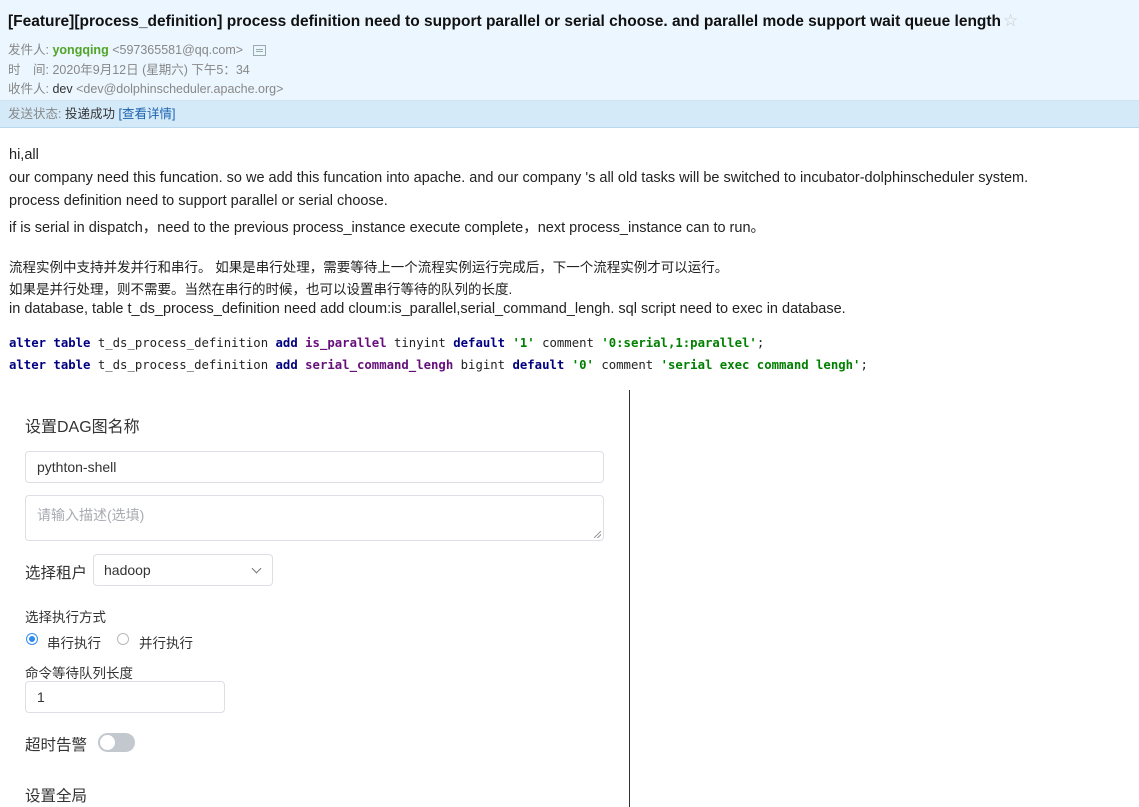  I want to click on tenant-label: 选择租户, so click(56, 573).